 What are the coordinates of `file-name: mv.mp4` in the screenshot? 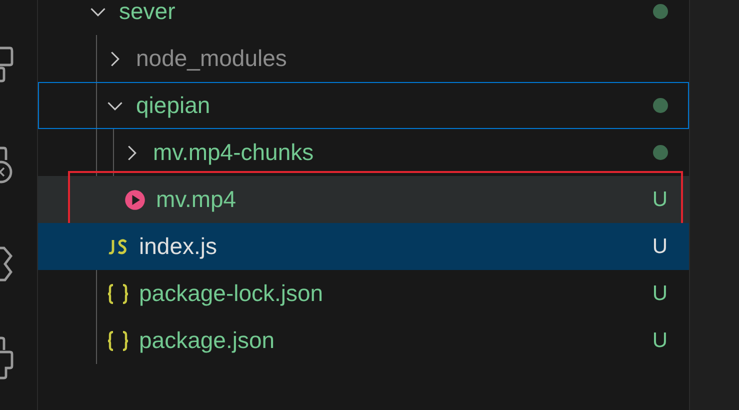 It's located at (196, 199).